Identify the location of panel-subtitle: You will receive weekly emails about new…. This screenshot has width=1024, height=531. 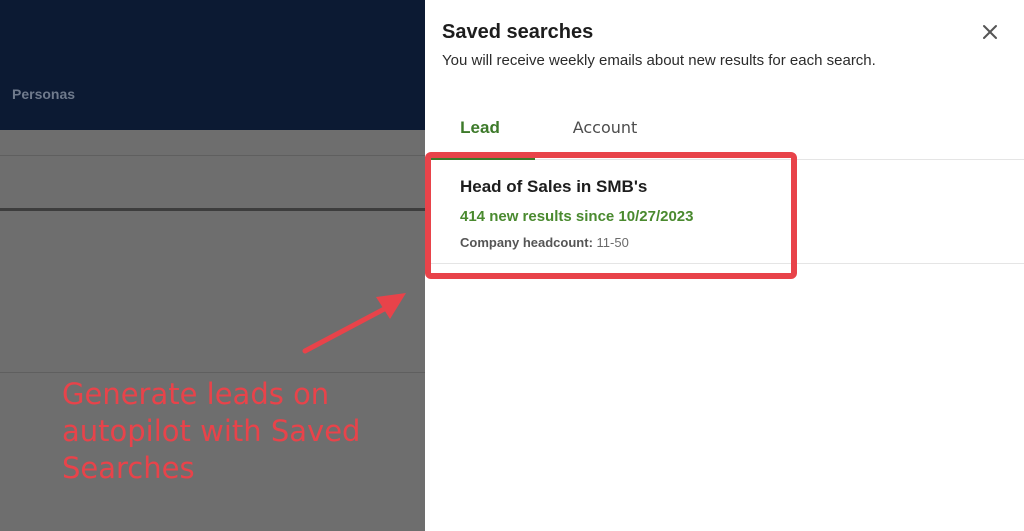
(659, 60).